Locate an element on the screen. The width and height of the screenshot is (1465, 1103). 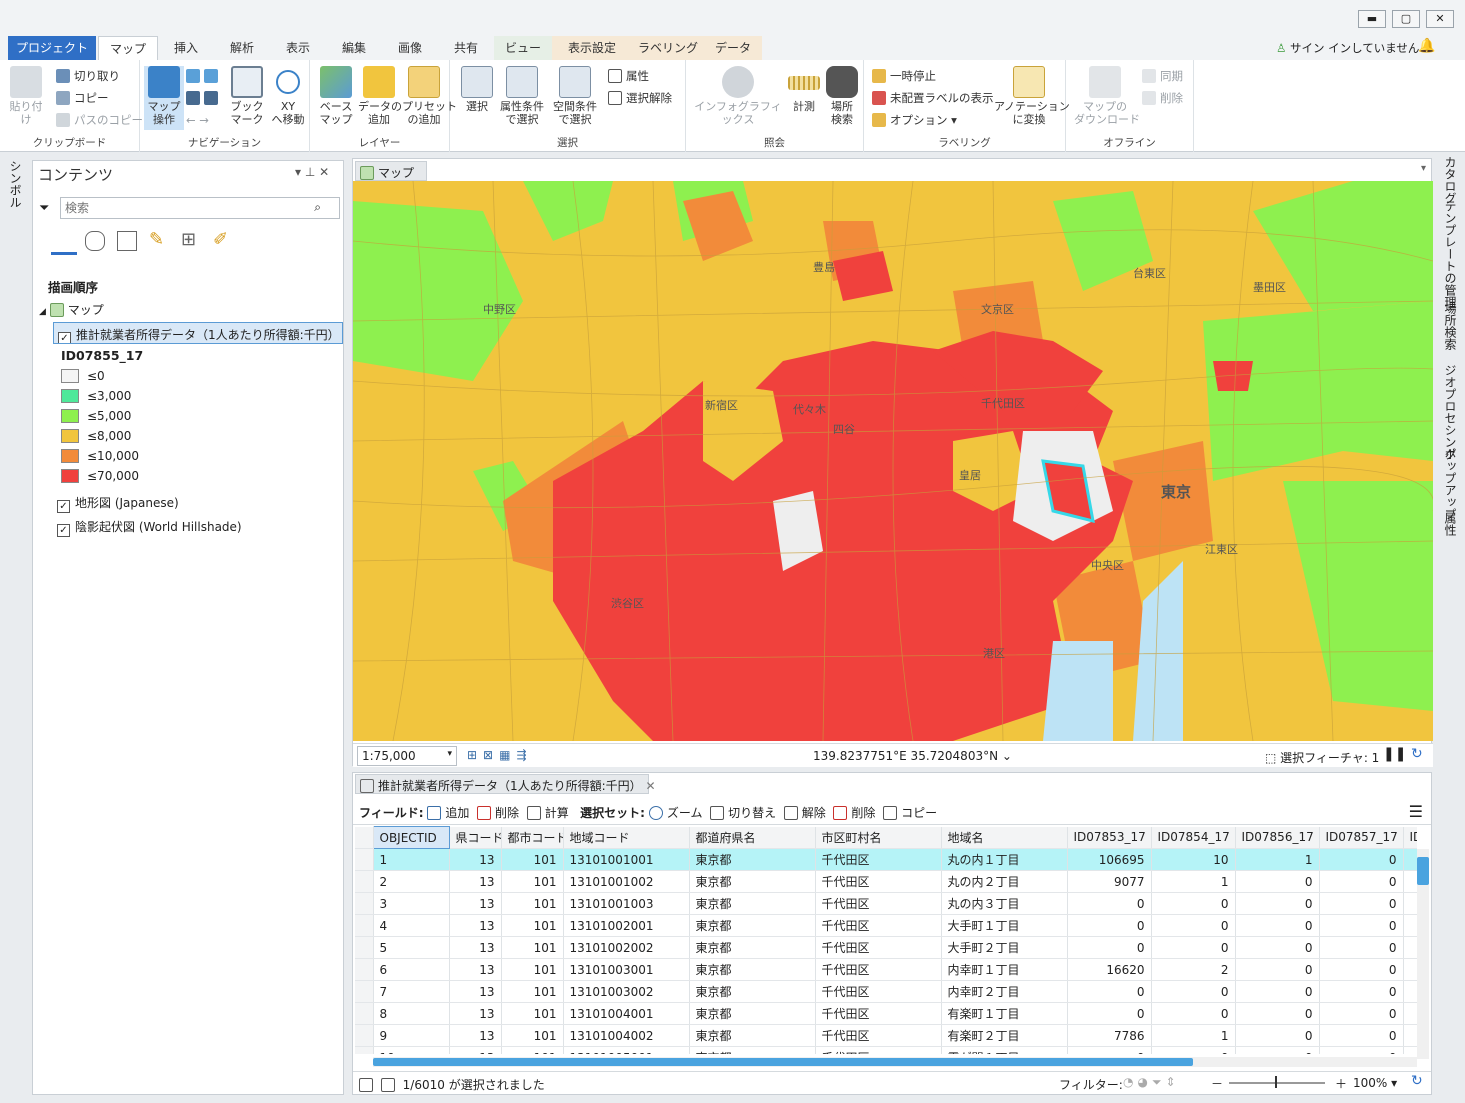
explore-button: マップ 操作 is located at coordinates (164, 98).